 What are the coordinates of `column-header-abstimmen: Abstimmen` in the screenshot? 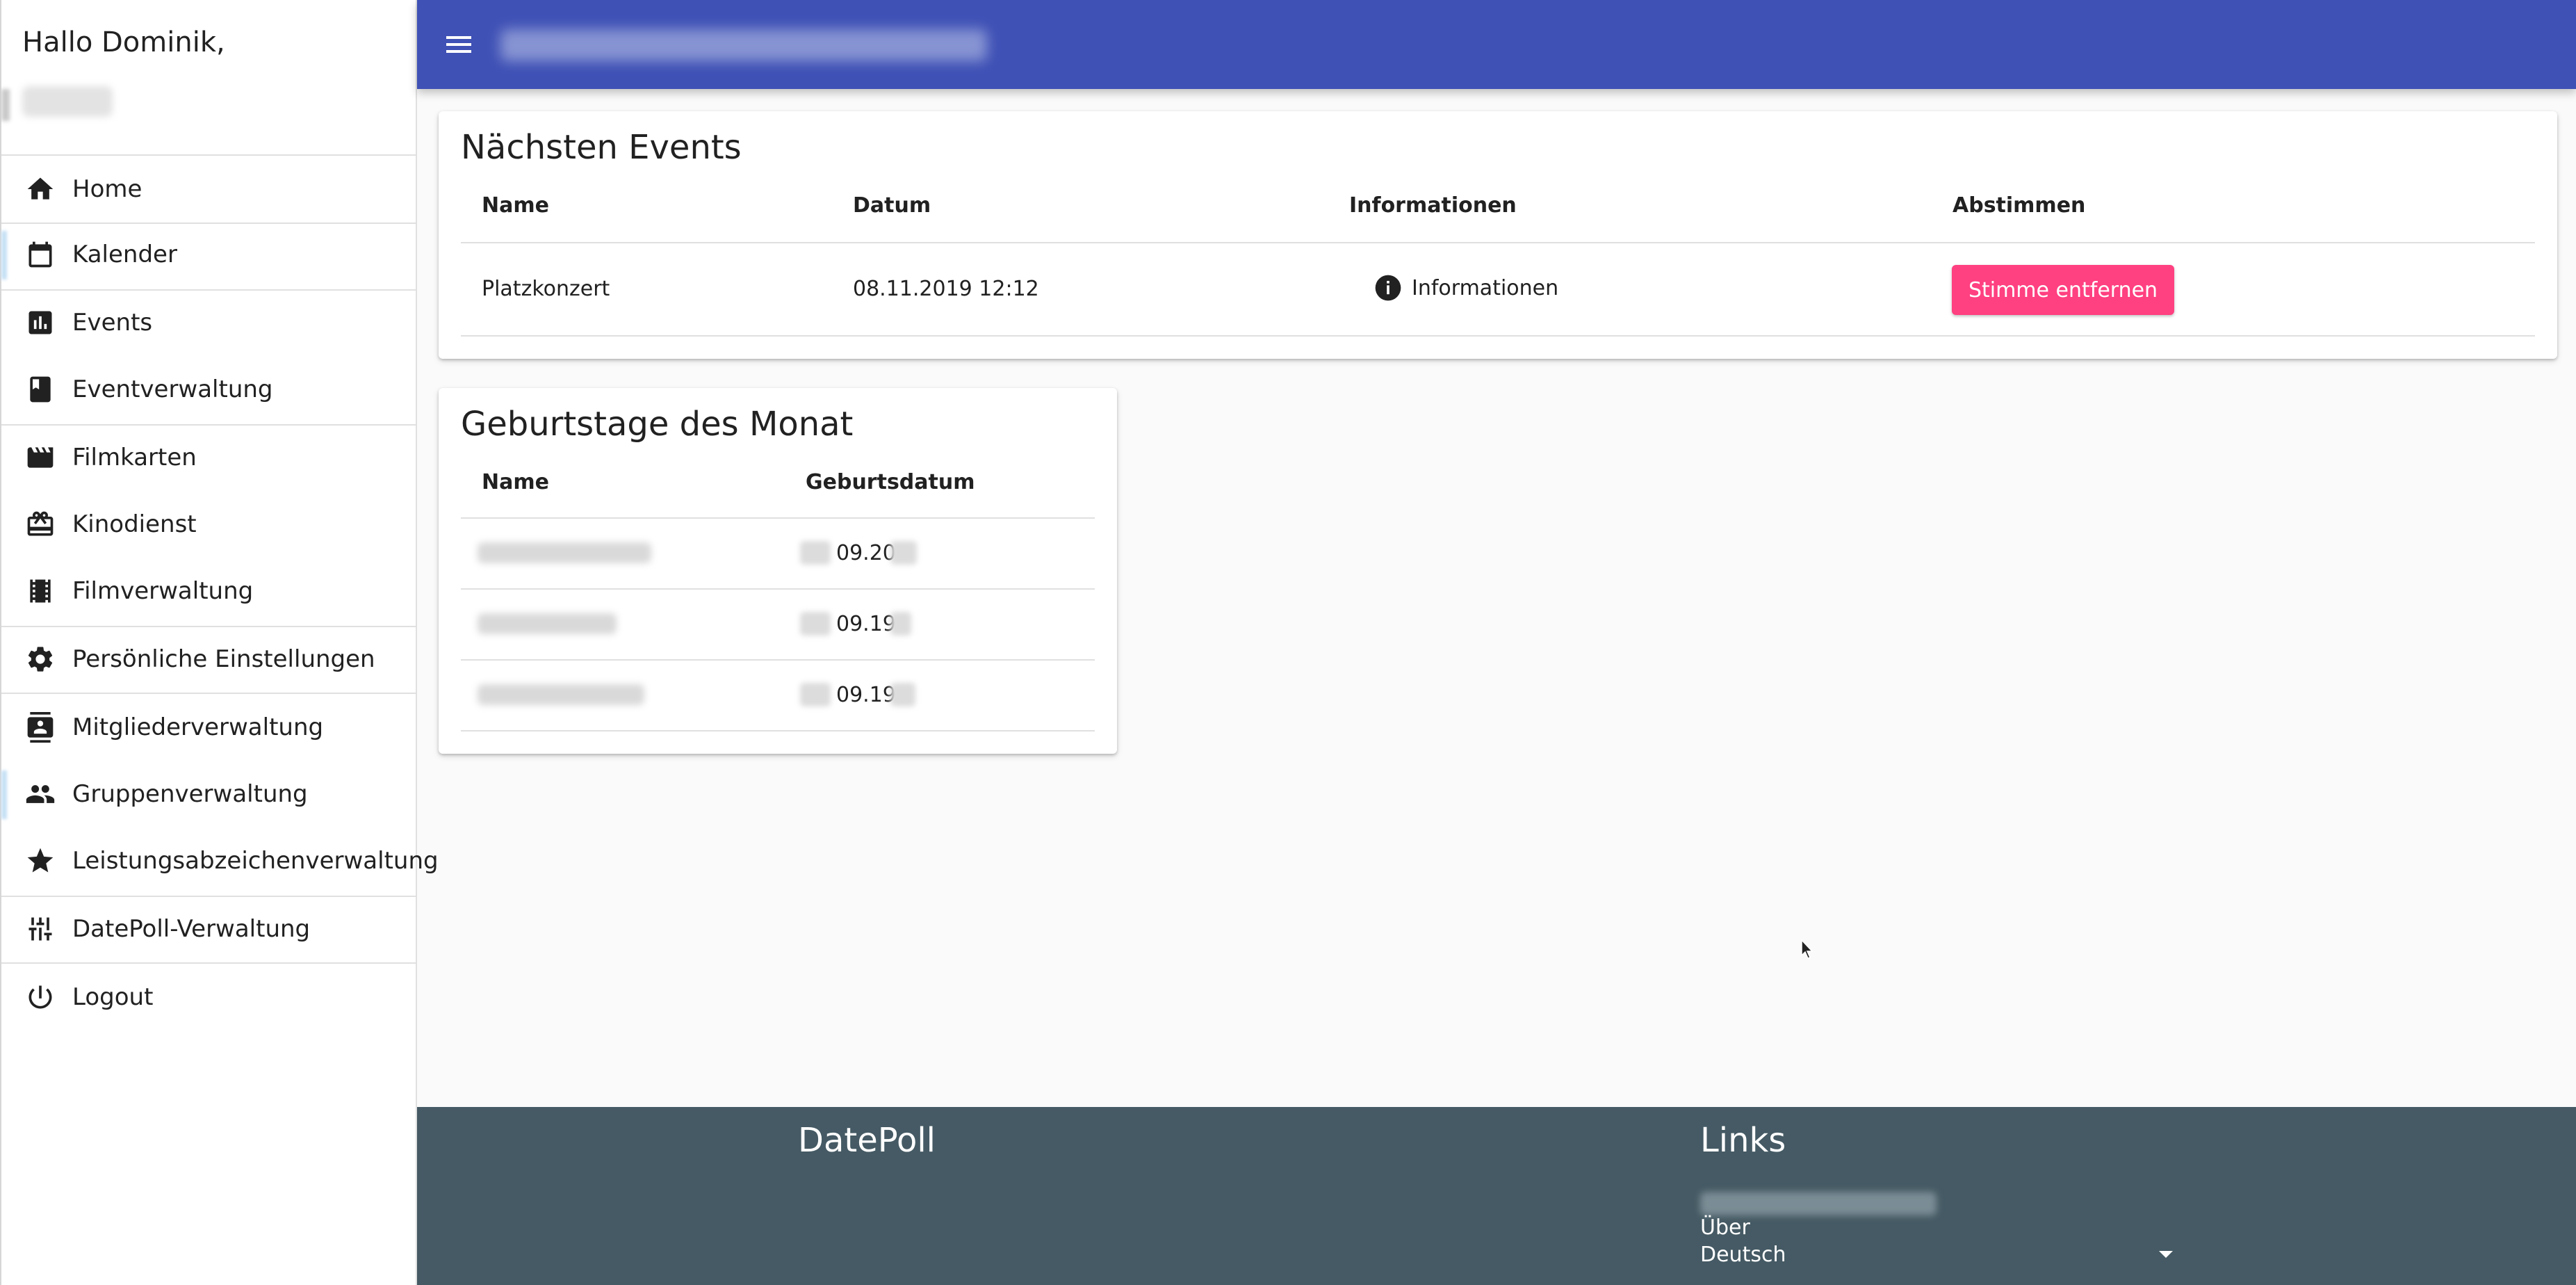 It's located at (2019, 205).